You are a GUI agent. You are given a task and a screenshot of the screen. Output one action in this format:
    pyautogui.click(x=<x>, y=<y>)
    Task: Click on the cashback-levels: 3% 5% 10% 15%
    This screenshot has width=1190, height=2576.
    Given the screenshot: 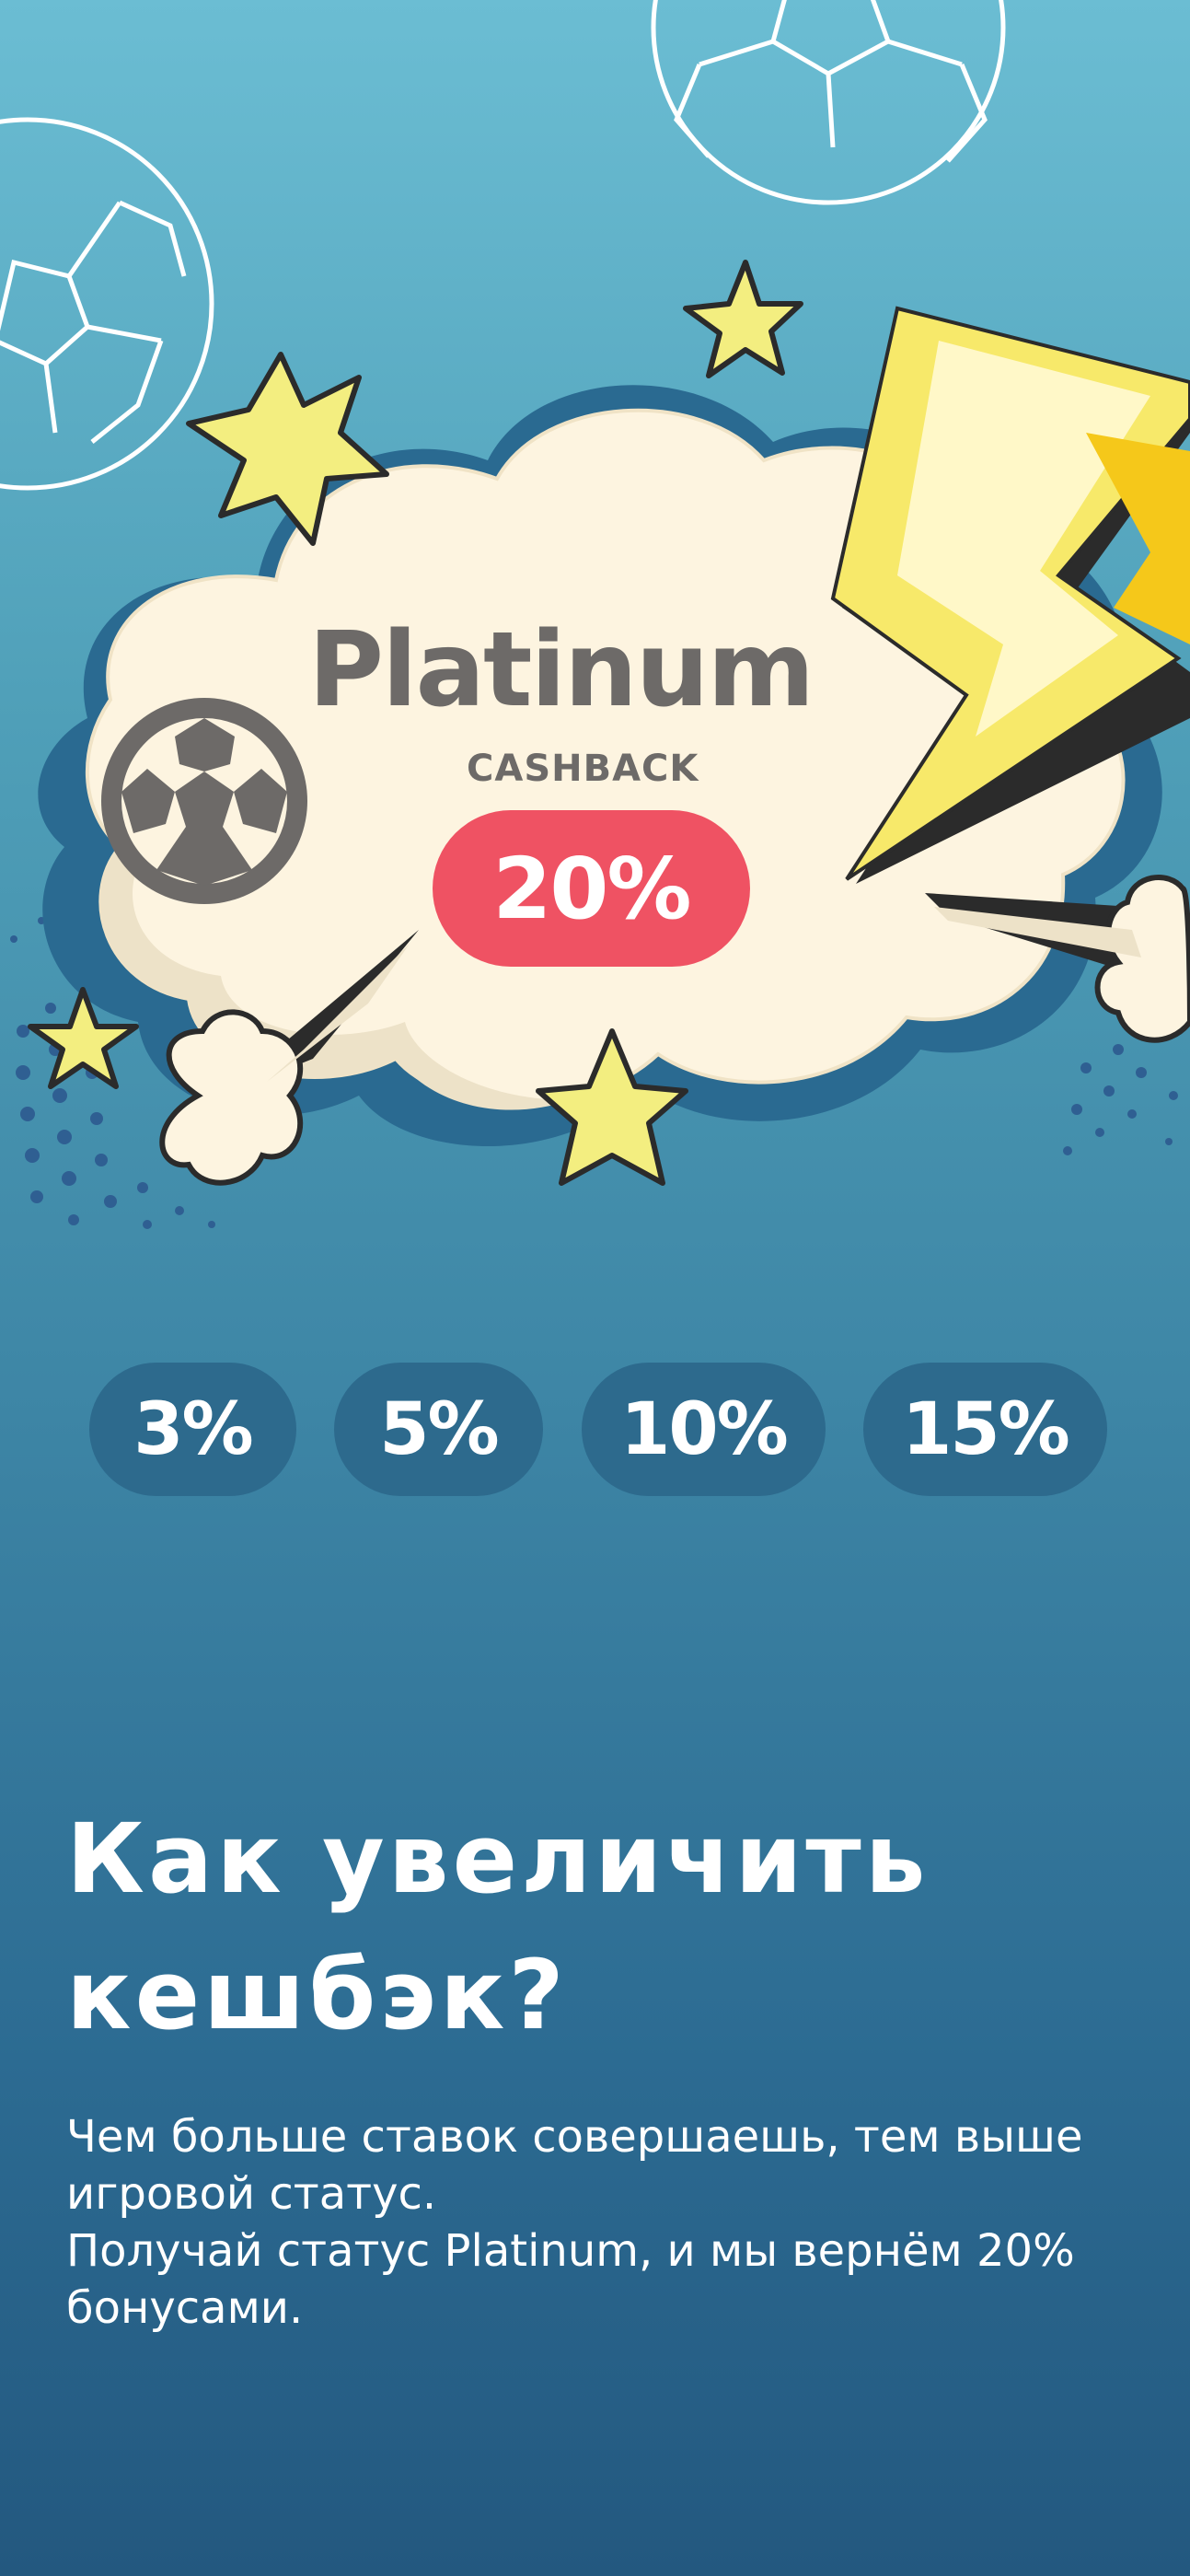 What is the action you would take?
    pyautogui.click(x=595, y=1429)
    